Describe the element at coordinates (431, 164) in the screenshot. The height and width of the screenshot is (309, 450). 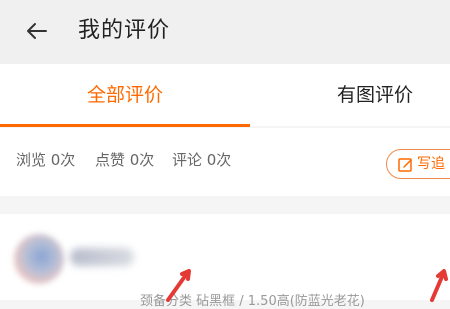
I see `write-follow-up-label: 写追` at that location.